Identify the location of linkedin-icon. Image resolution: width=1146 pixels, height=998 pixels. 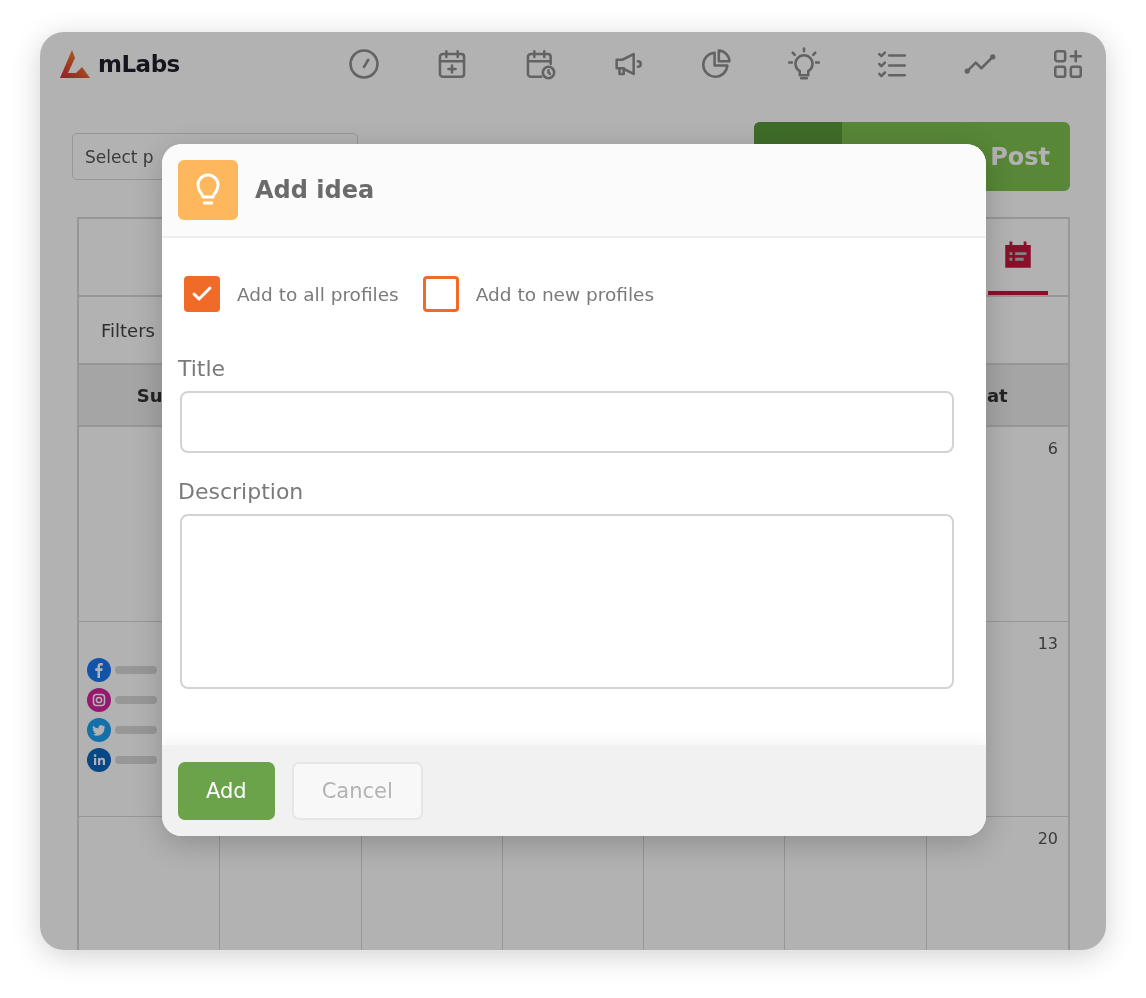
(99, 760).